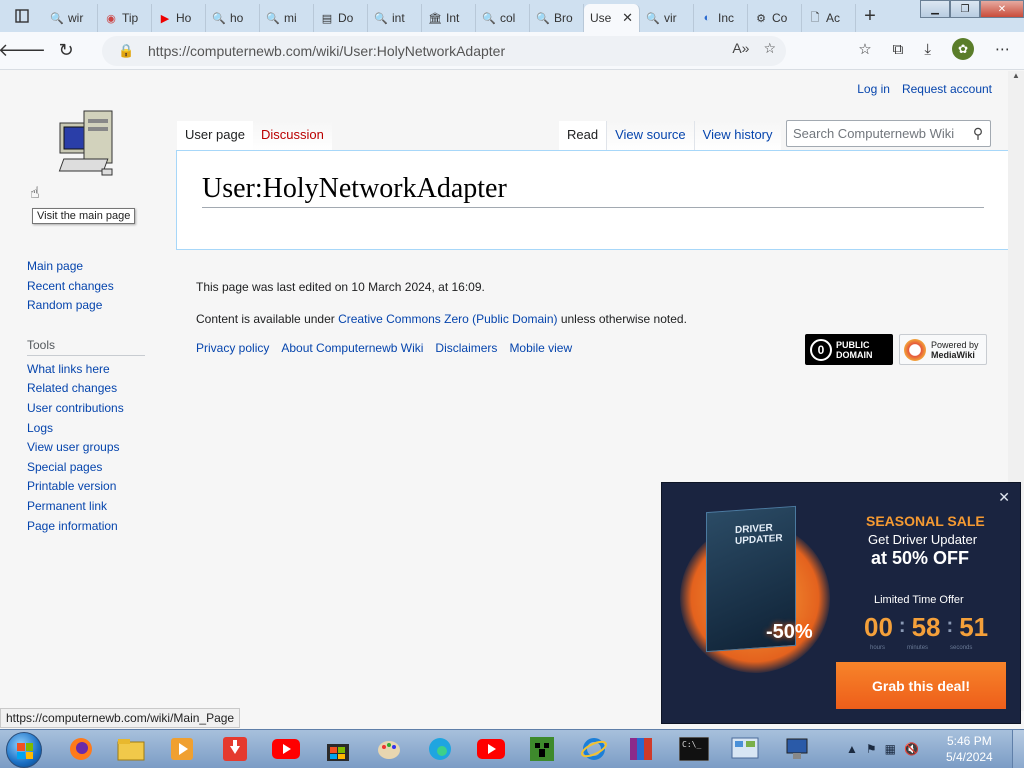 This screenshot has width=1024, height=768. I want to click on grab-deal-button: Grab this deal!, so click(921, 685).